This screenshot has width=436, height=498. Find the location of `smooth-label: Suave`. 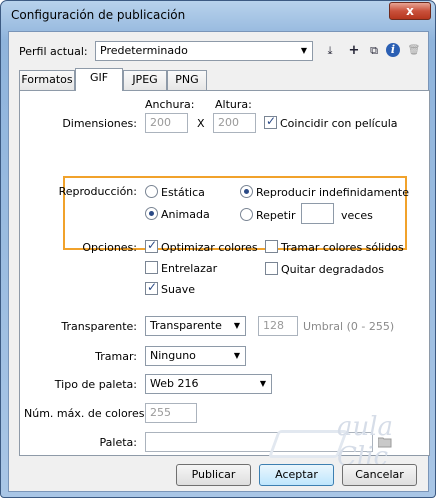

smooth-label: Suave is located at coordinates (178, 289).